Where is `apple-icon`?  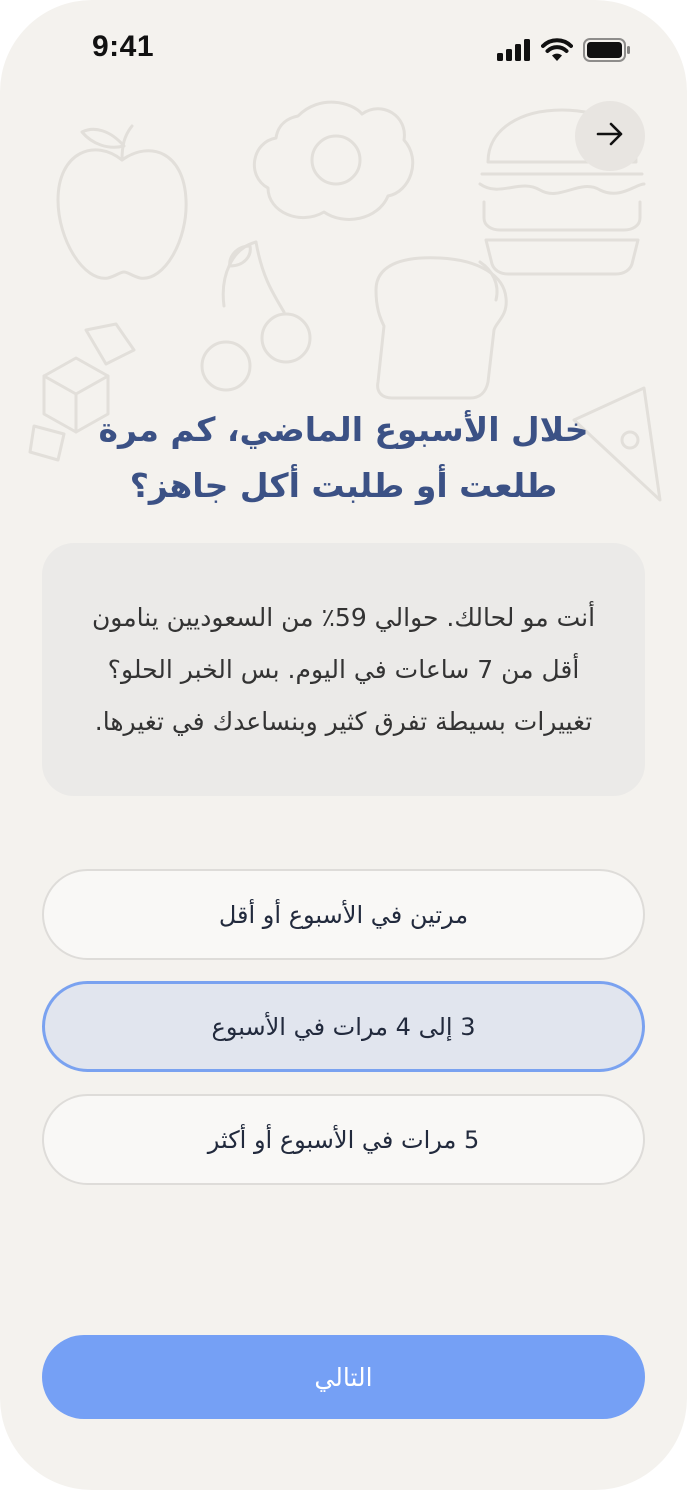 apple-icon is located at coordinates (122, 202).